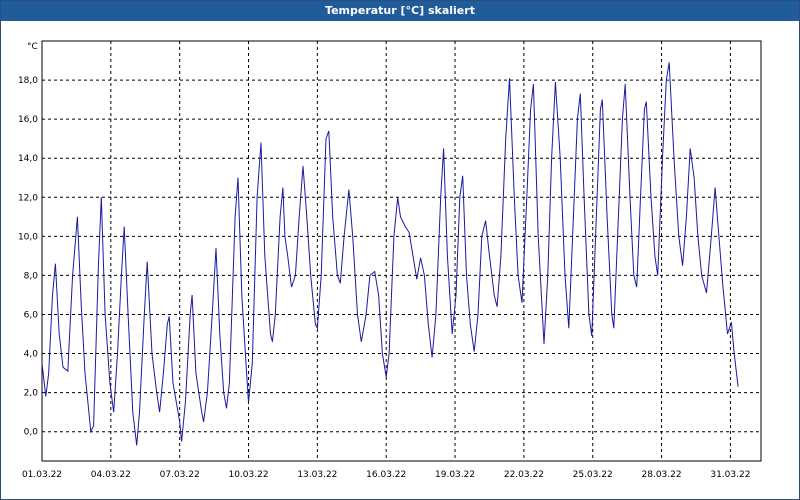  I want to click on y-tick-label: 6,0, so click(31, 315).